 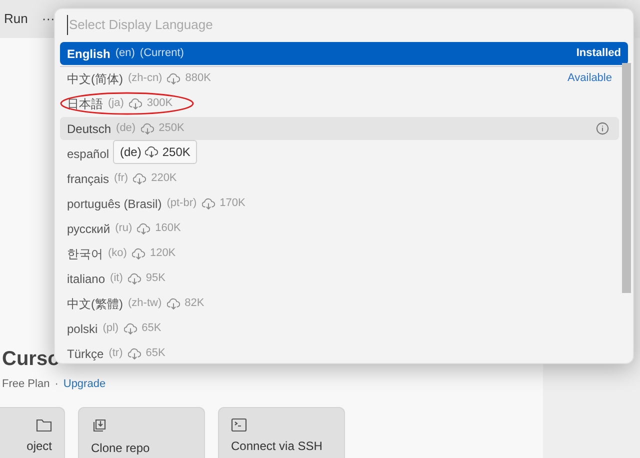 I want to click on action-card: Connect via SSH, so click(x=281, y=432).